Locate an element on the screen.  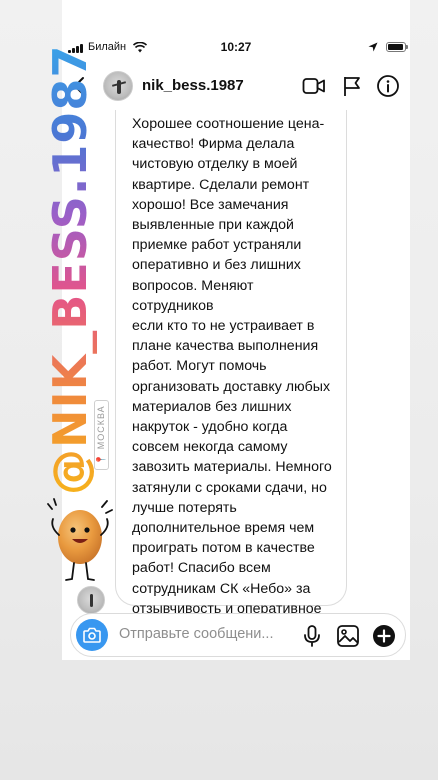
status-bar: Билайн 10:27 is located at coordinates (236, 48).